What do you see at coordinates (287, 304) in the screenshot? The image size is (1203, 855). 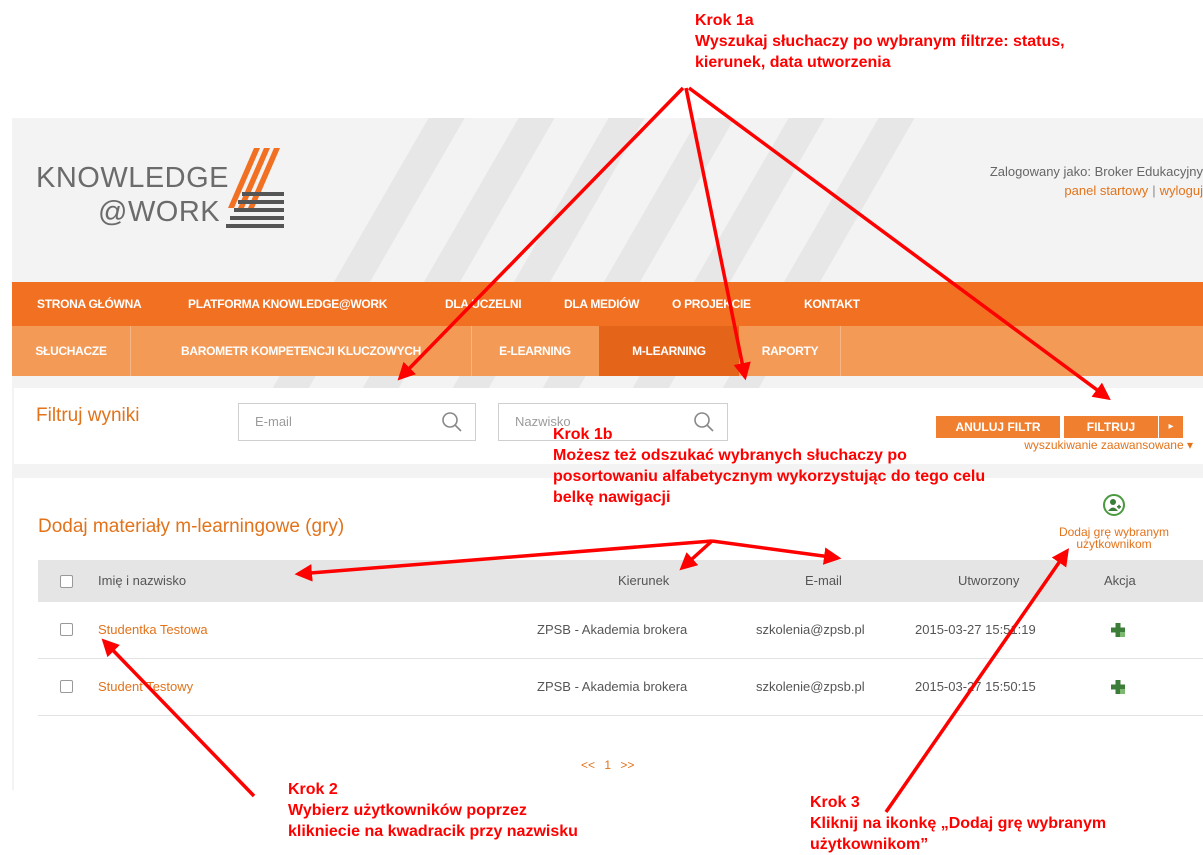 I see `main-nav-platform: PLATFORMA KNOWLEDGE@WORK` at bounding box center [287, 304].